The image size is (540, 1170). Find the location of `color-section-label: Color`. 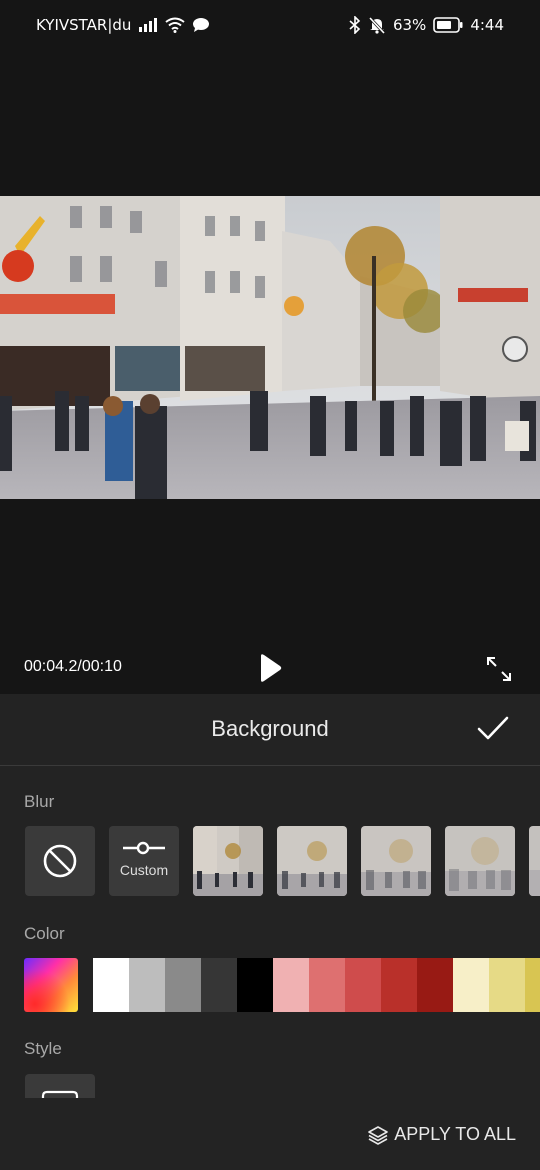

color-section-label: Color is located at coordinates (44, 933).